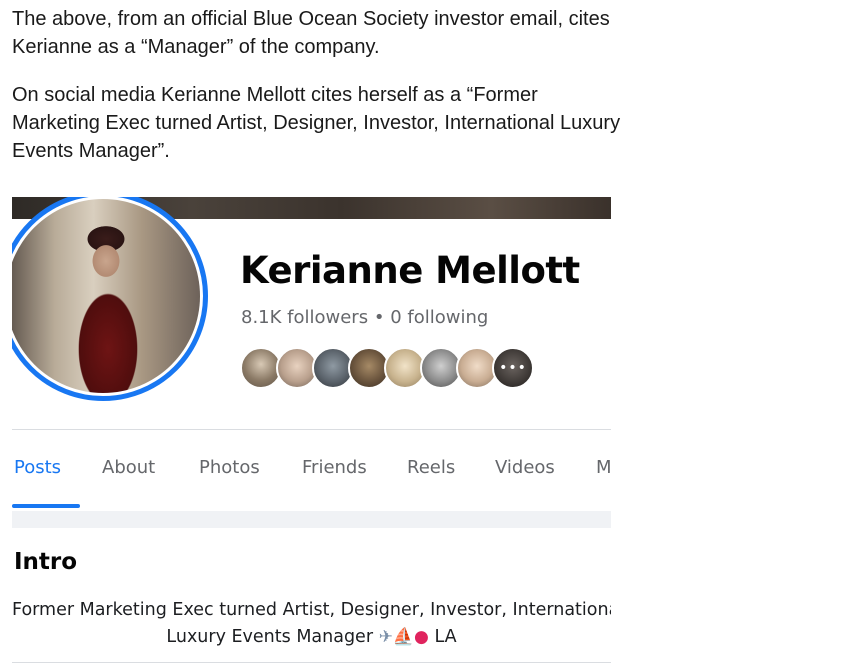 Image resolution: width=845 pixels, height=664 pixels. Describe the element at coordinates (603, 467) in the screenshot. I see `tab-more: M` at that location.